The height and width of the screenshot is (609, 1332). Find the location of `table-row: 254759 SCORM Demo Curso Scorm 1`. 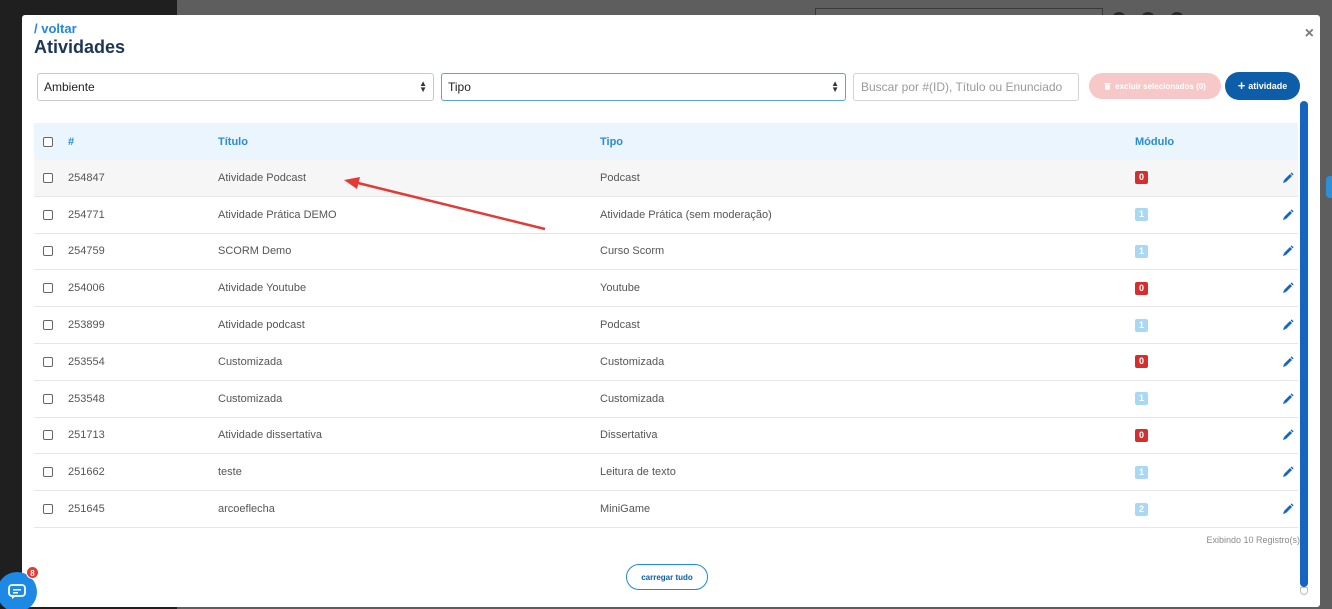

table-row: 254759 SCORM Demo Curso Scorm 1 is located at coordinates (666, 252).